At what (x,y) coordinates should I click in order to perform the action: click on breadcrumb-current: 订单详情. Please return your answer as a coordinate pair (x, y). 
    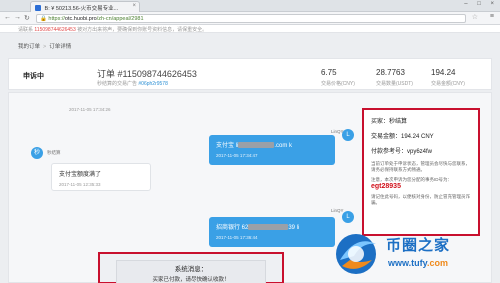
    Looking at the image, I should click on (60, 47).